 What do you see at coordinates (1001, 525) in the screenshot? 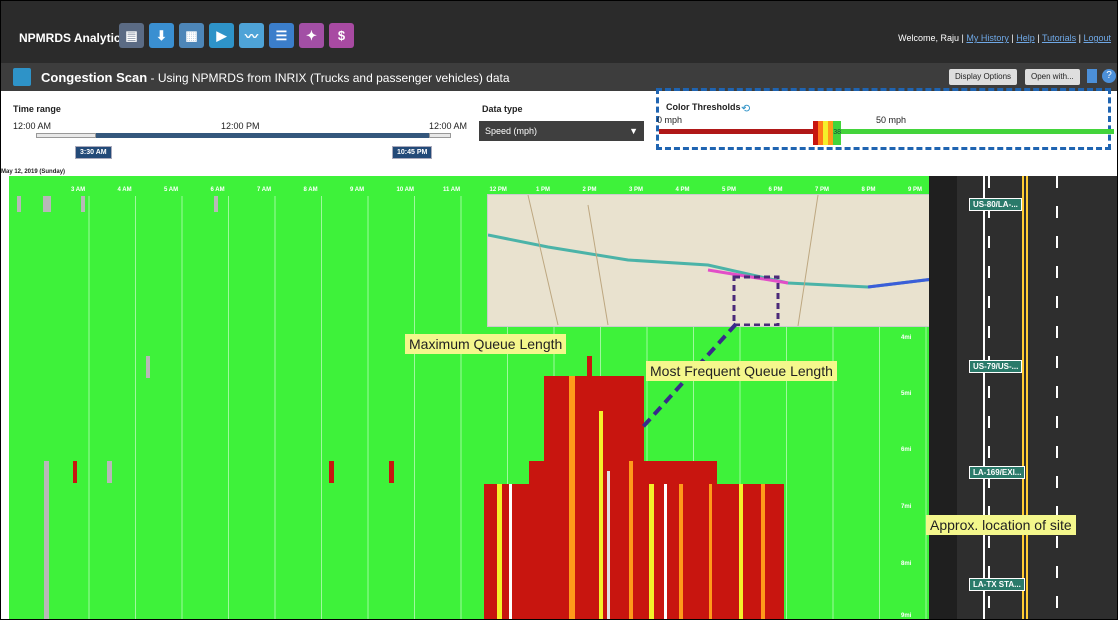
I see `site-location-callout: Approx. location of site` at bounding box center [1001, 525].